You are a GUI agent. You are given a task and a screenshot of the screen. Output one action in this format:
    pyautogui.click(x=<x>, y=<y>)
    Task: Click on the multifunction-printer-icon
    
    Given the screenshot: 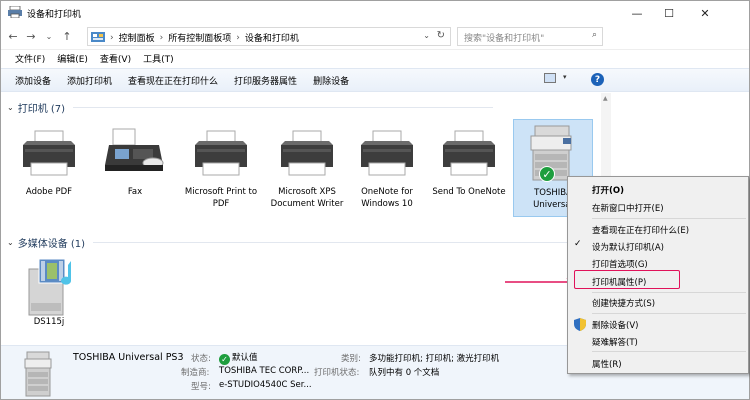 What is the action you would take?
    pyautogui.click(x=39, y=374)
    